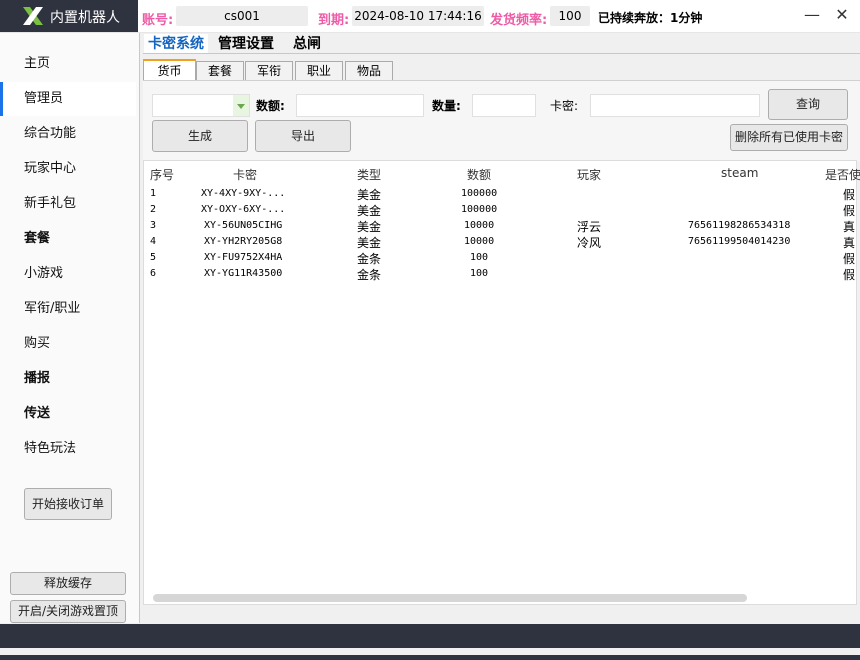 The image size is (860, 660). I want to click on generate-button: 生成, so click(200, 136).